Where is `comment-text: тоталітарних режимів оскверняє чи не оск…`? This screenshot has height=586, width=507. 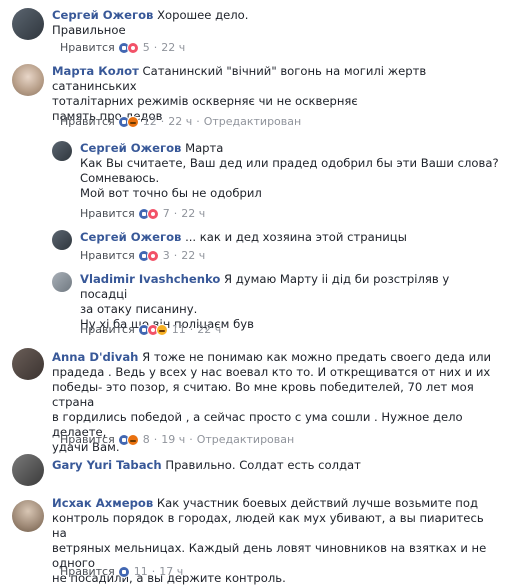
comment-text: тоталітарних режимів оскверняє чи не оск… is located at coordinates (205, 101).